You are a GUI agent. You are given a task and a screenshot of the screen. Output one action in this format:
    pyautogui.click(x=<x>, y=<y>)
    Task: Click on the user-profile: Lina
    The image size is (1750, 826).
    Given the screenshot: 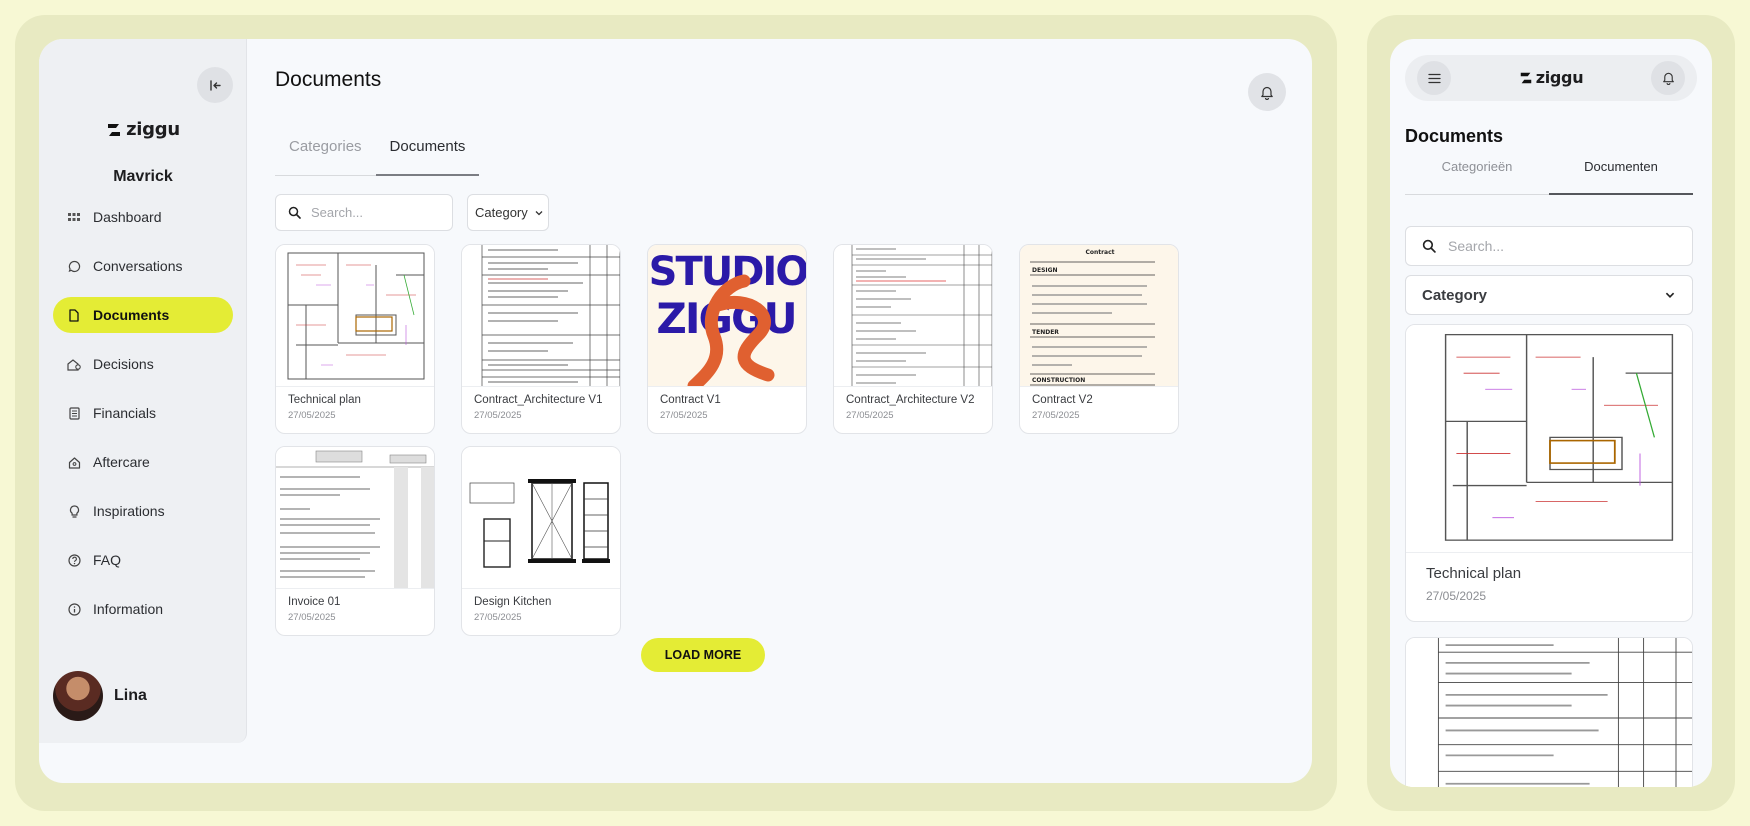 What is the action you would take?
    pyautogui.click(x=100, y=696)
    